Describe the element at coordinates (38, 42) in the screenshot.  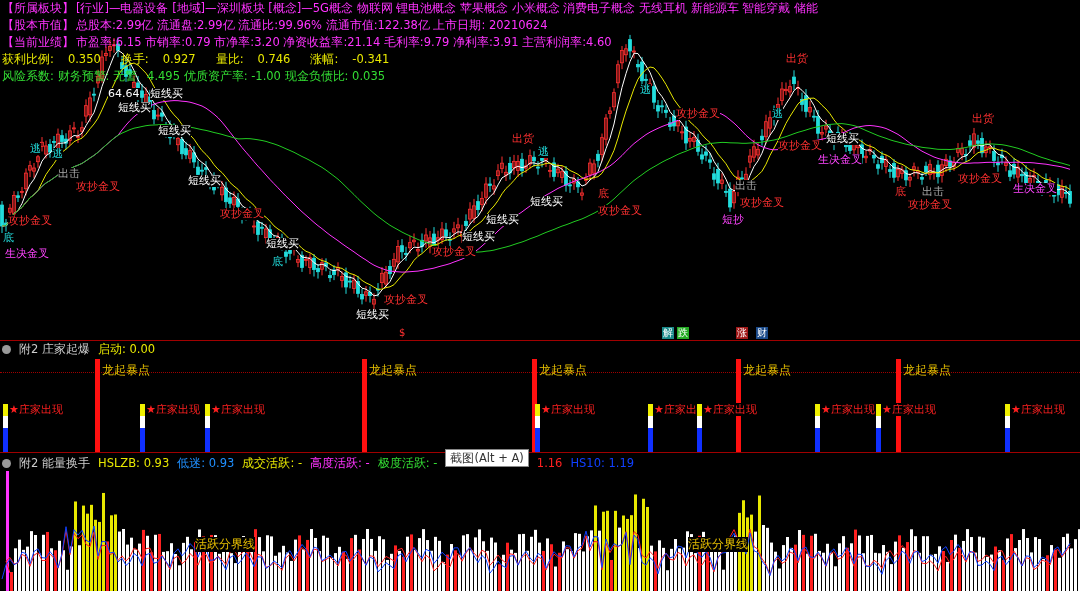
I see `info-label: 【当前业绩】` at that location.